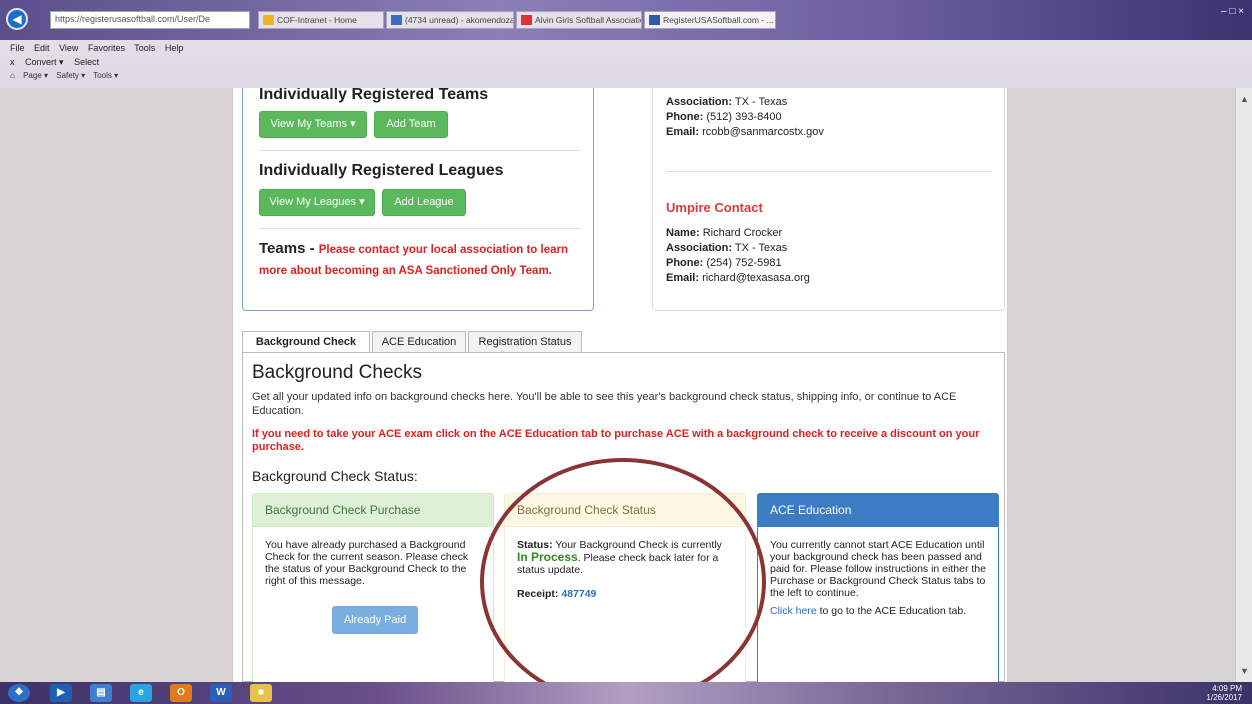  What do you see at coordinates (745, 132) in the screenshot?
I see `contact-email: Email: rcobb@sanmarcostx.gov` at bounding box center [745, 132].